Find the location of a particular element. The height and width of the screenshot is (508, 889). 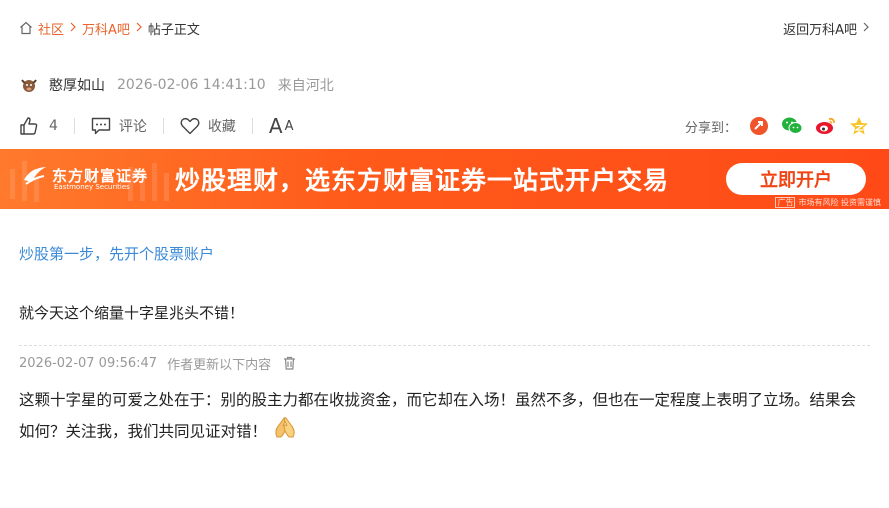

update-note: 作者更新以下内容 is located at coordinates (219, 365).